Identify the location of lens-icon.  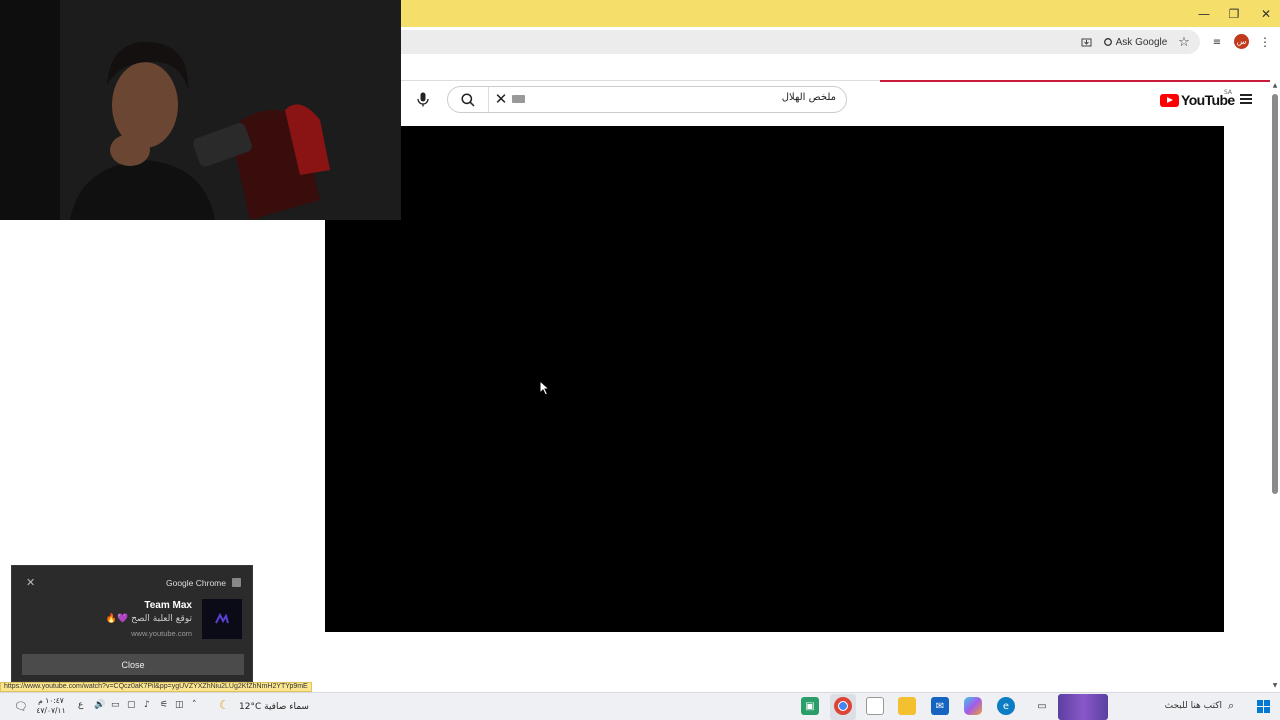
(1107, 42).